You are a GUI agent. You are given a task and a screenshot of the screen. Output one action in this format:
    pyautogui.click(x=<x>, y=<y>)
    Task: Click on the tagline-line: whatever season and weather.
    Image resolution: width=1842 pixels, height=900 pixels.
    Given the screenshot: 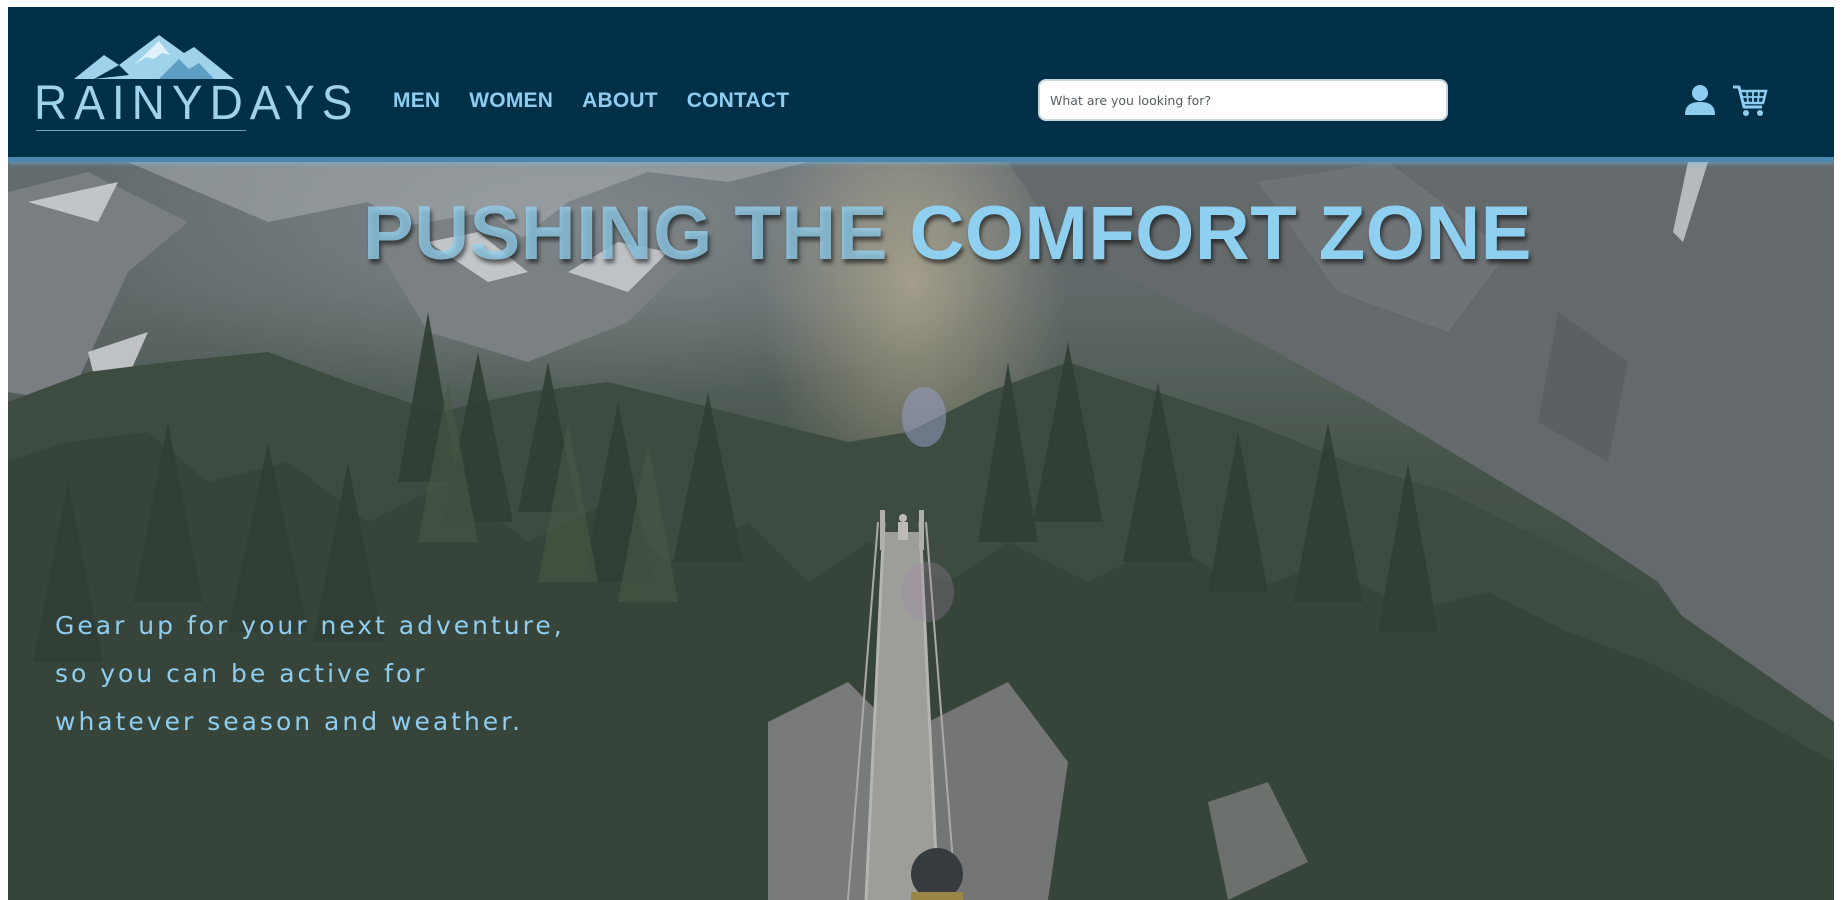 What is the action you would take?
    pyautogui.click(x=289, y=721)
    